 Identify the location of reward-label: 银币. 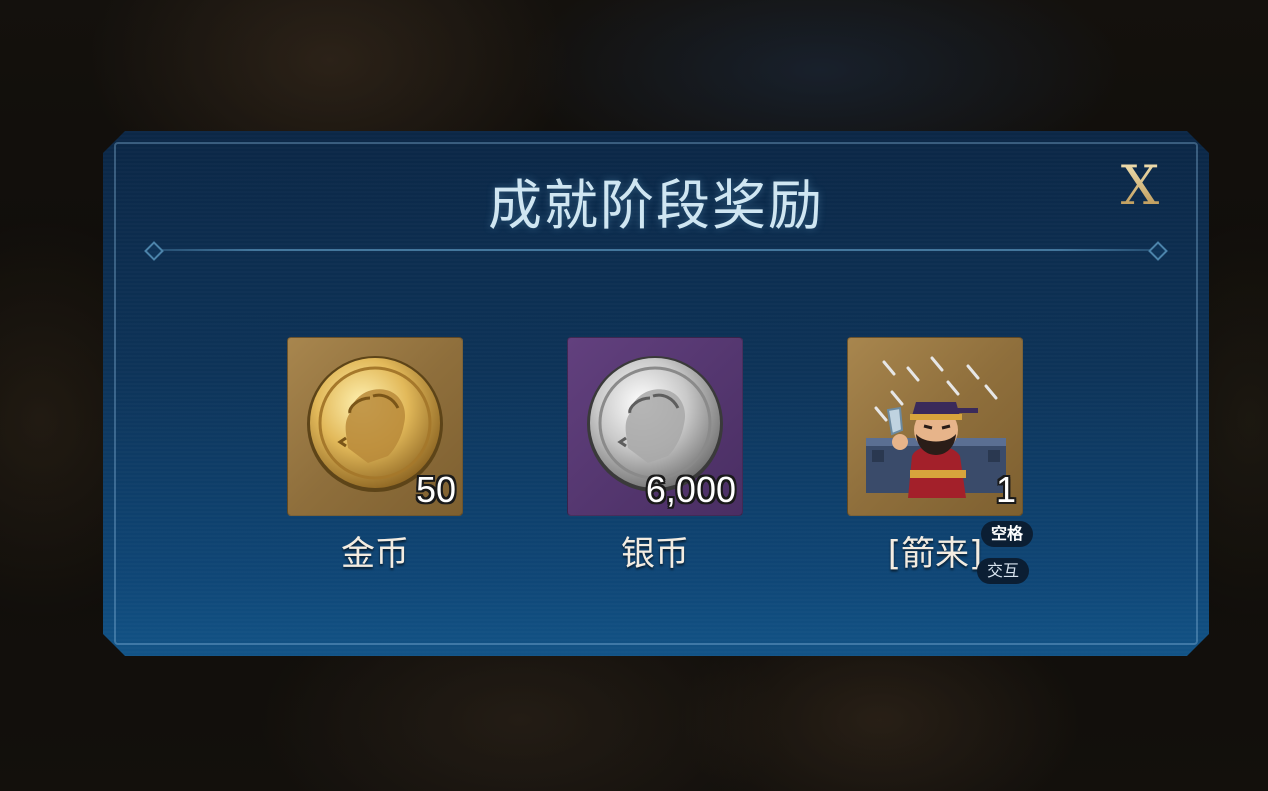
(655, 554).